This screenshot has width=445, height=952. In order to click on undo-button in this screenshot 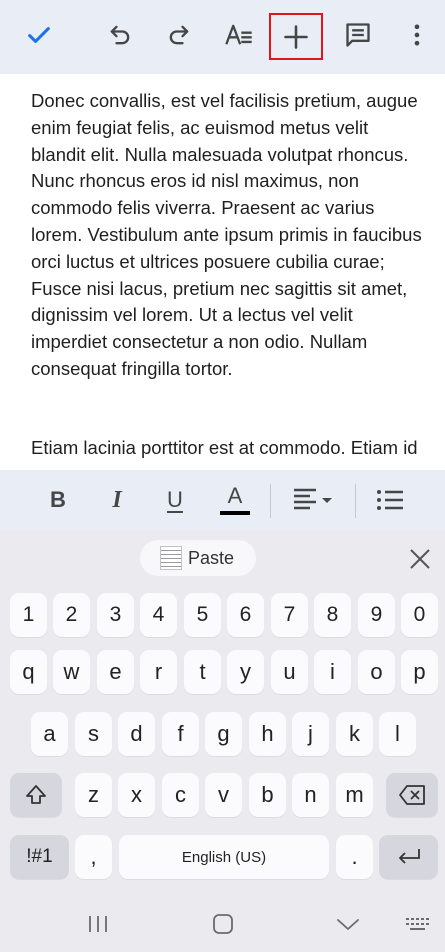, I will do `click(120, 35)`.